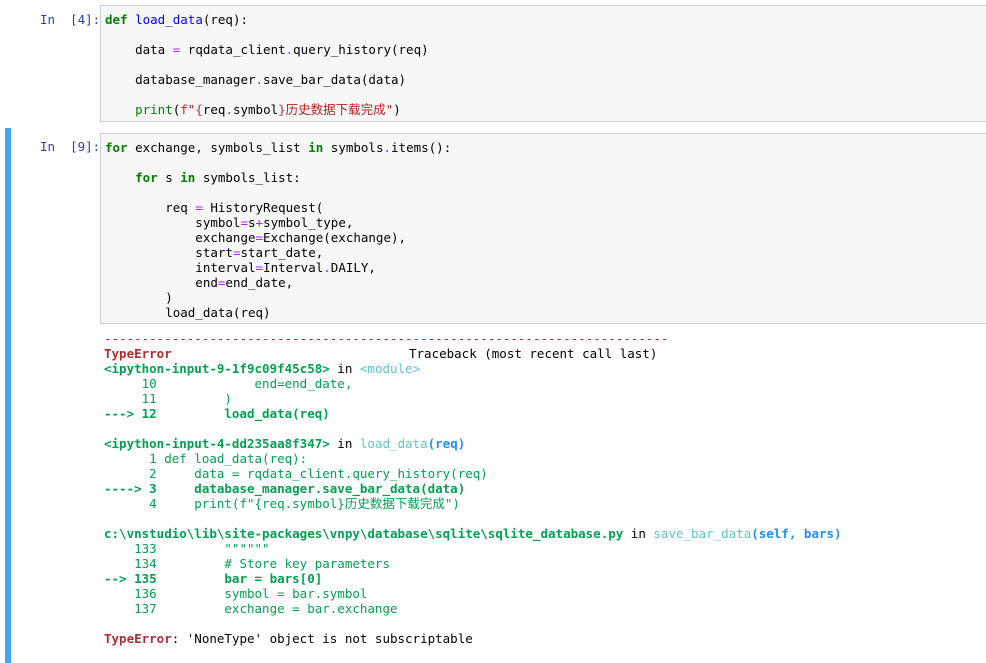 Image resolution: width=986 pixels, height=663 pixels. I want to click on selected-cell-indicator, so click(8, 395).